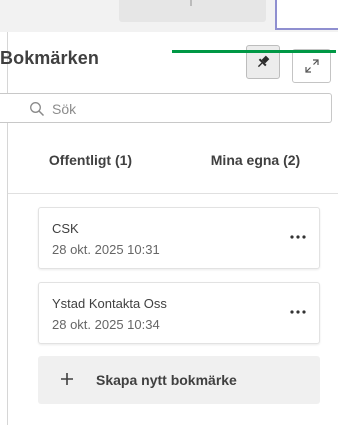  Describe the element at coordinates (192, 11) in the screenshot. I see `toolbar-button-partial` at that location.